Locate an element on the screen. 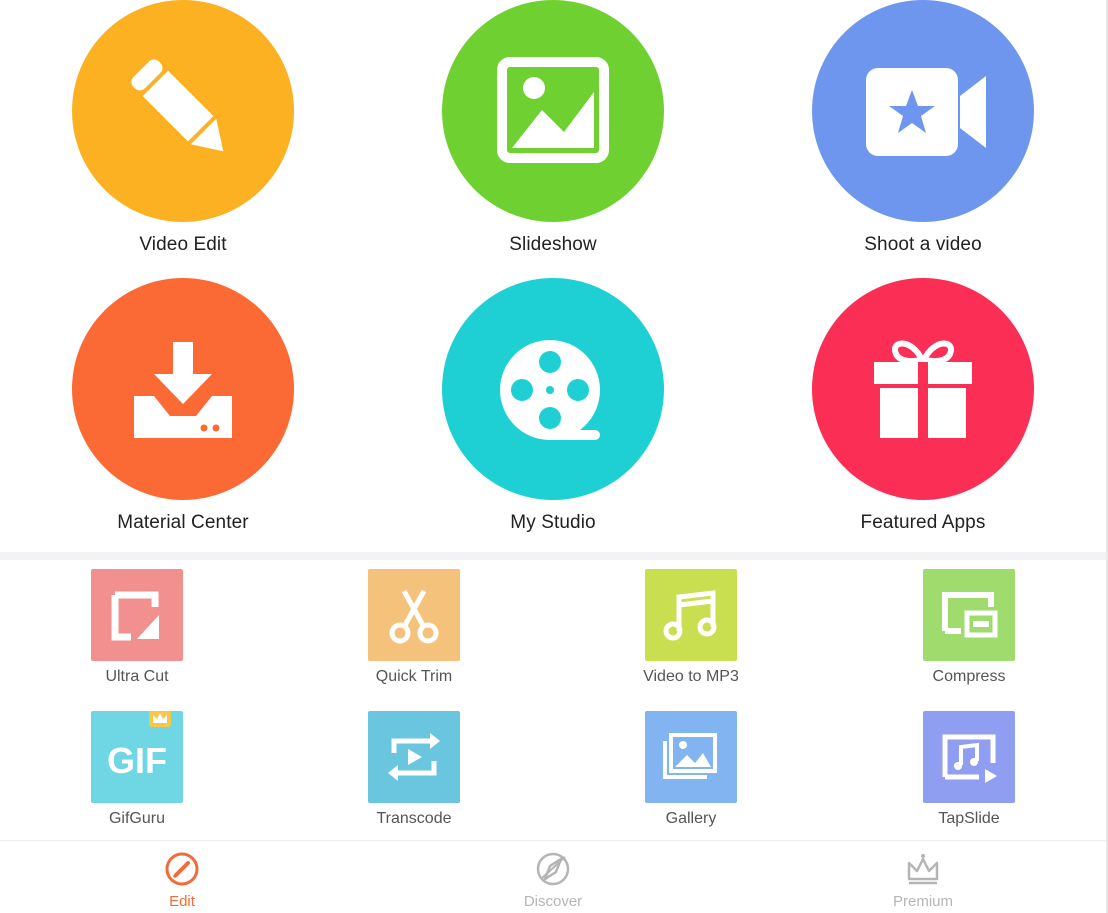  transcode-label: Transcode is located at coordinates (414, 818).